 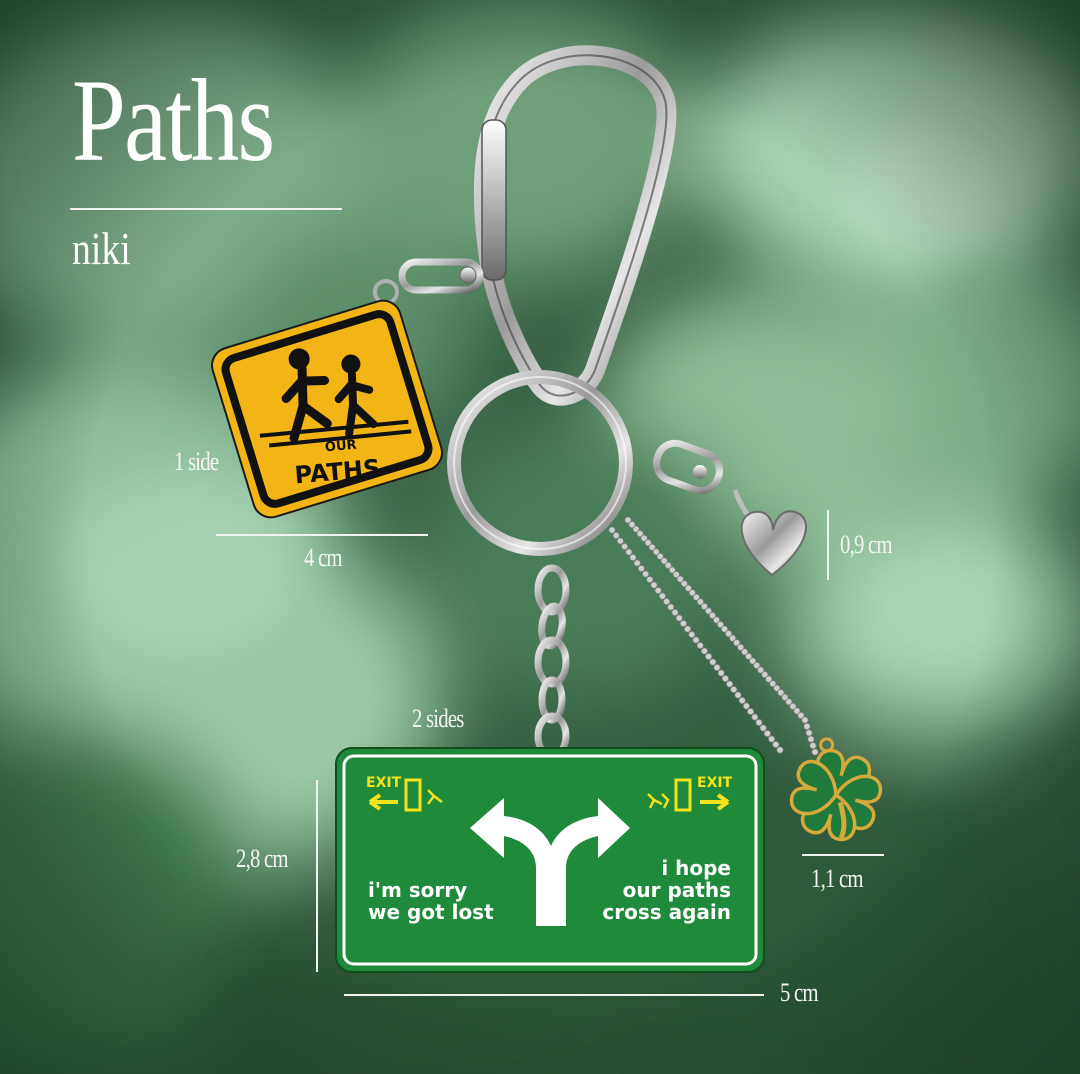 What do you see at coordinates (837, 878) in the screenshot?
I see `clover-width-label: 1,1 cm` at bounding box center [837, 878].